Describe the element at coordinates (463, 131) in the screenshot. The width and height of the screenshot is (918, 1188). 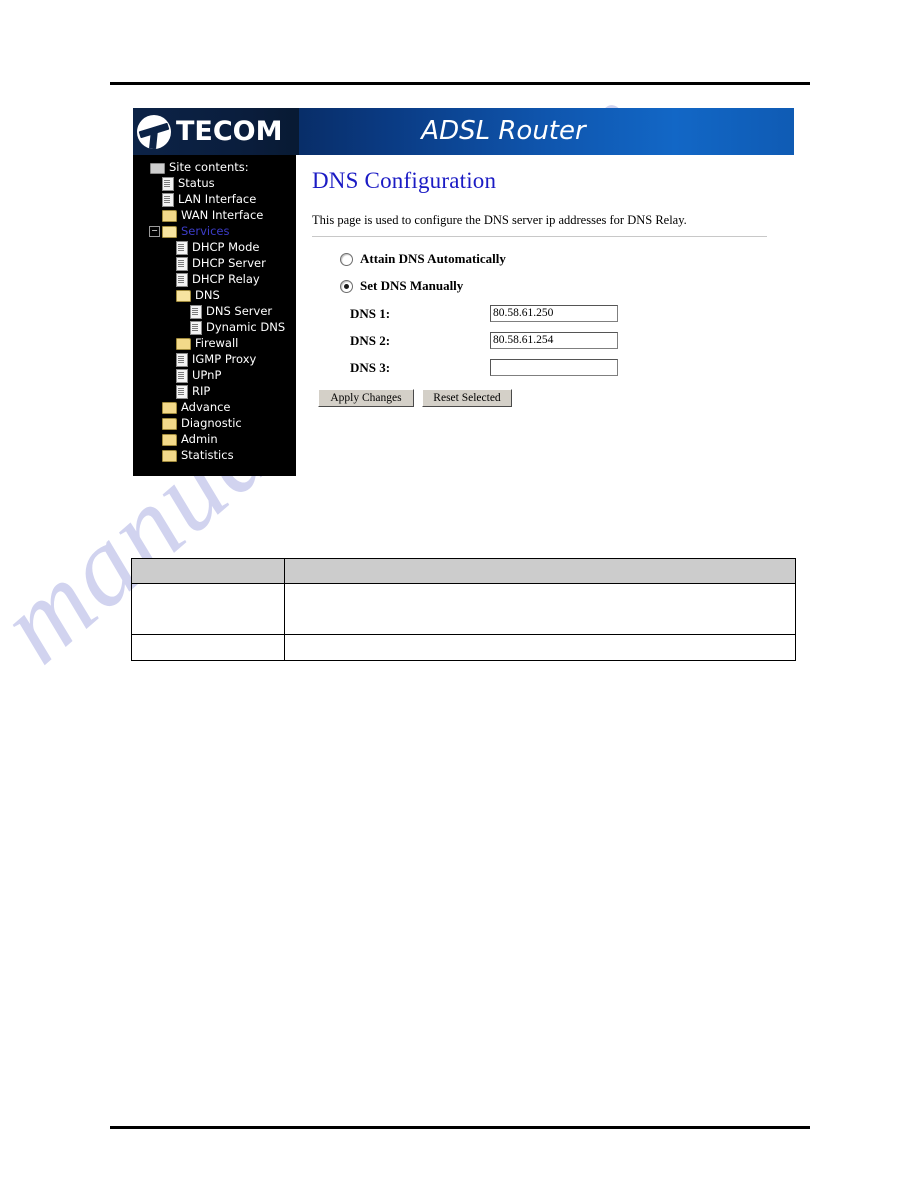
I see `ui-header-banner: ADSL Router TECOM` at that location.